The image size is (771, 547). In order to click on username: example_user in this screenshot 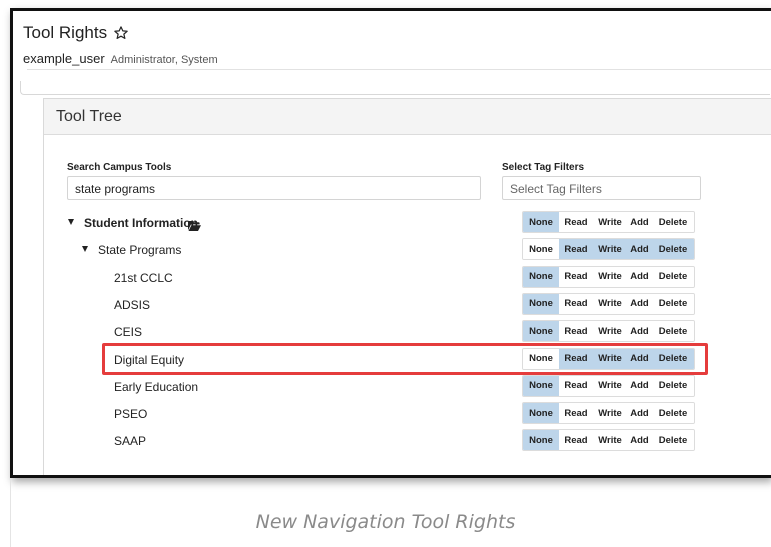, I will do `click(64, 58)`.